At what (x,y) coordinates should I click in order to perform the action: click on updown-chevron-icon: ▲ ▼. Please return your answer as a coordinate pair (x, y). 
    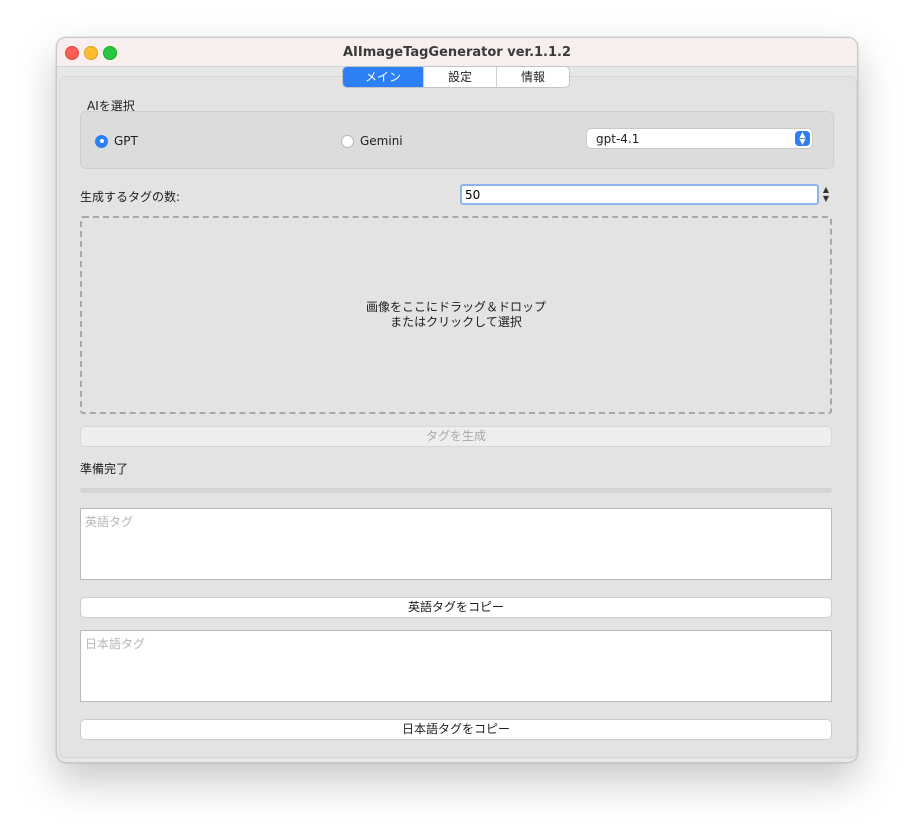
    Looking at the image, I should click on (802, 138).